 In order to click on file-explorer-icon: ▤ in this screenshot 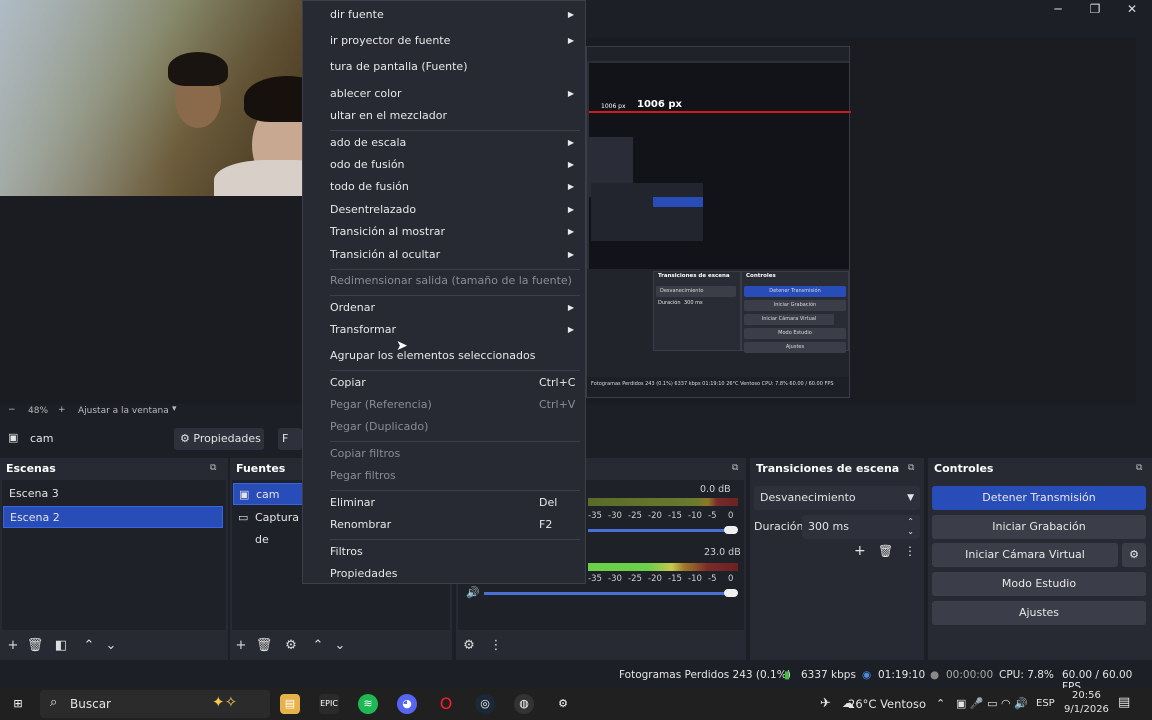, I will do `click(290, 704)`.